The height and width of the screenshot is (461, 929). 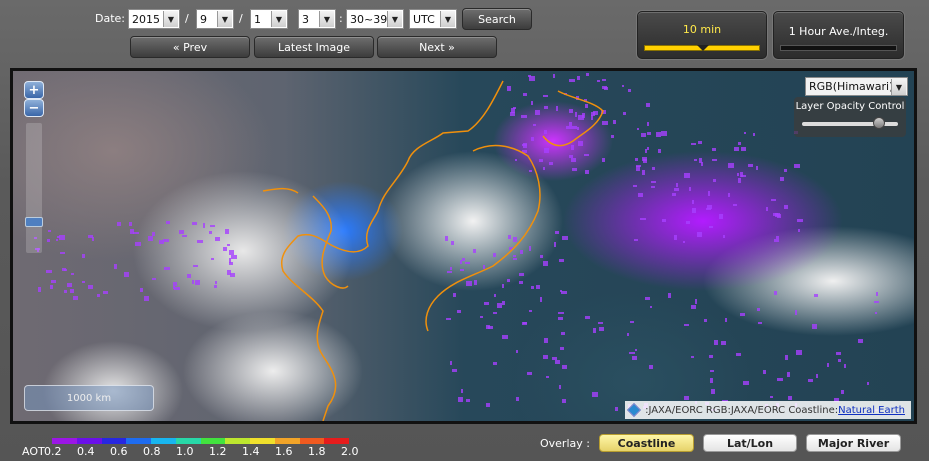 I want to click on day-select: 1 ▼, so click(x=269, y=19).